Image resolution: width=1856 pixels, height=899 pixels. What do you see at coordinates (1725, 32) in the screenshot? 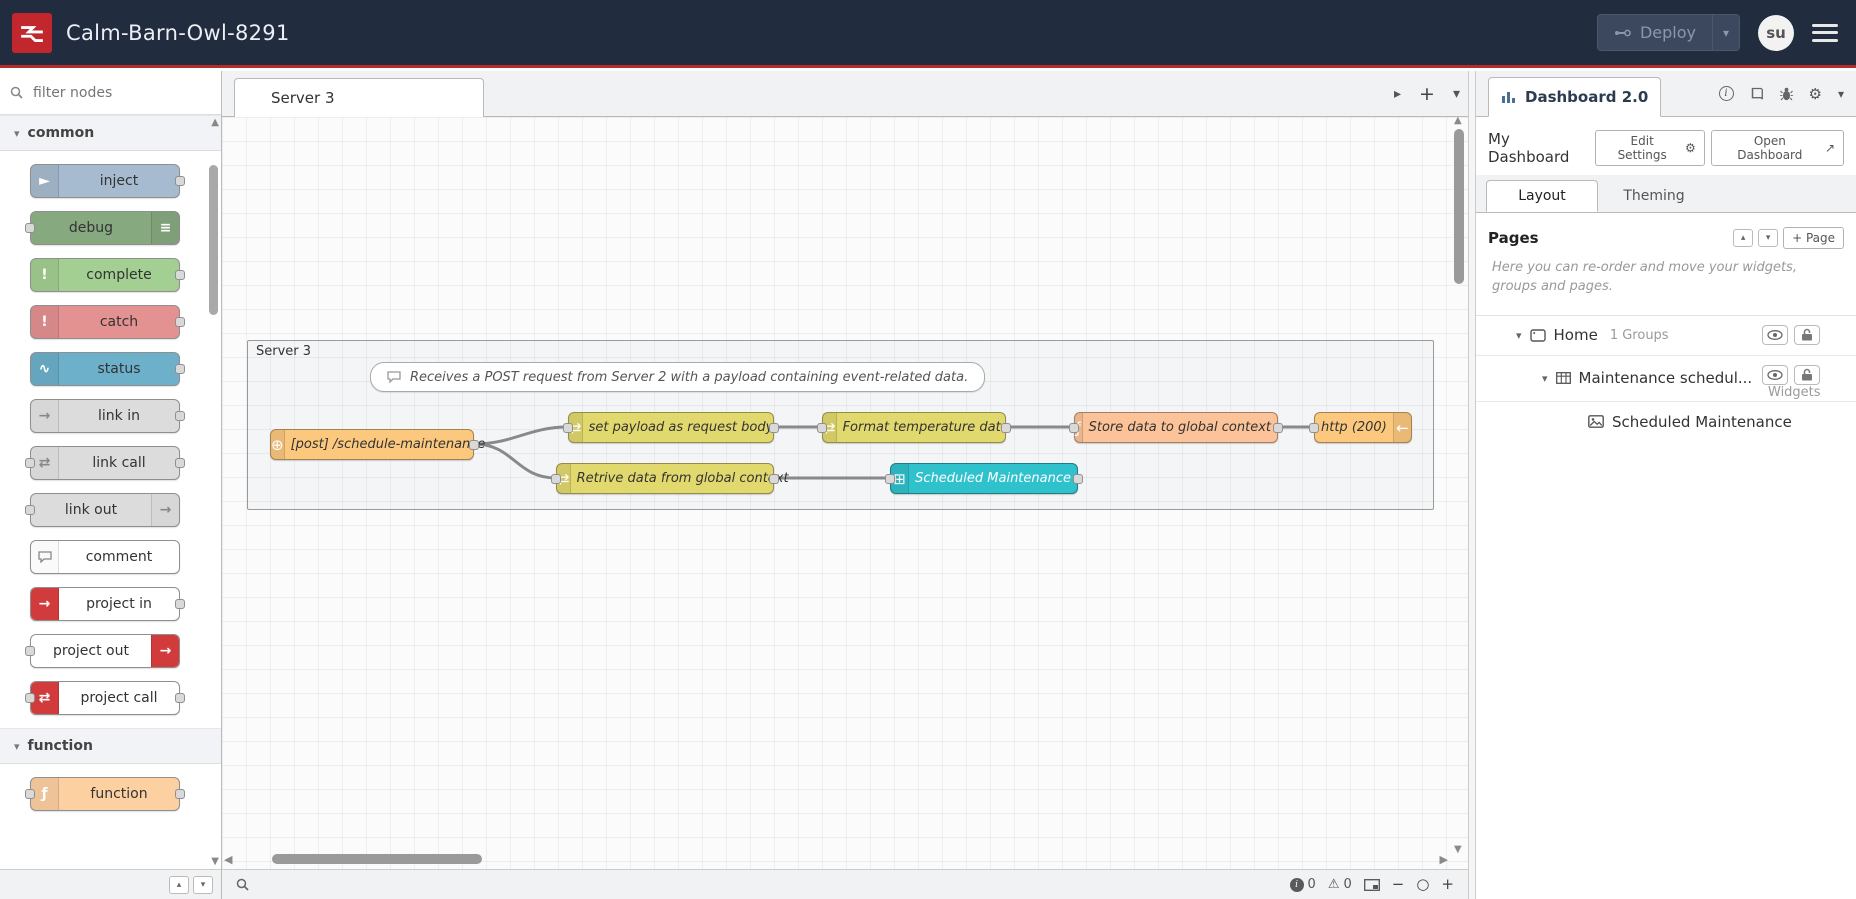
I see `deploy-options-caret: ▾` at bounding box center [1725, 32].